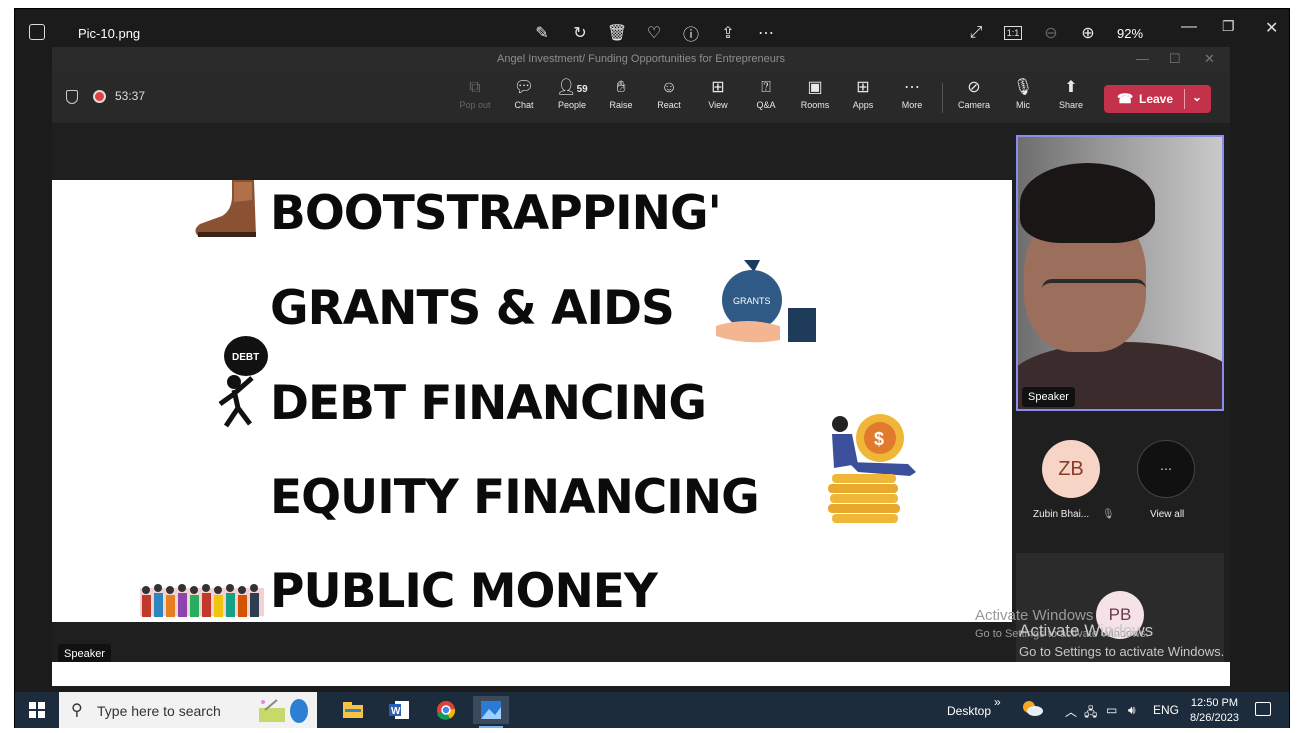 Image resolution: width=1299 pixels, height=733 pixels. I want to click on svg-text: W, so click(396, 711).